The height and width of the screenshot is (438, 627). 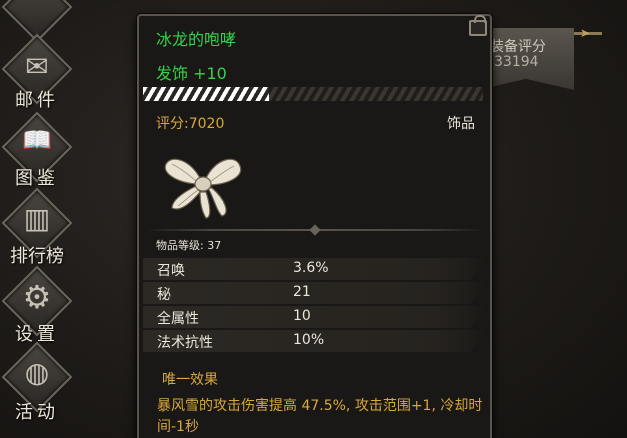 What do you see at coordinates (37, 218) in the screenshot?
I see `ranking-icon: ▥` at bounding box center [37, 218].